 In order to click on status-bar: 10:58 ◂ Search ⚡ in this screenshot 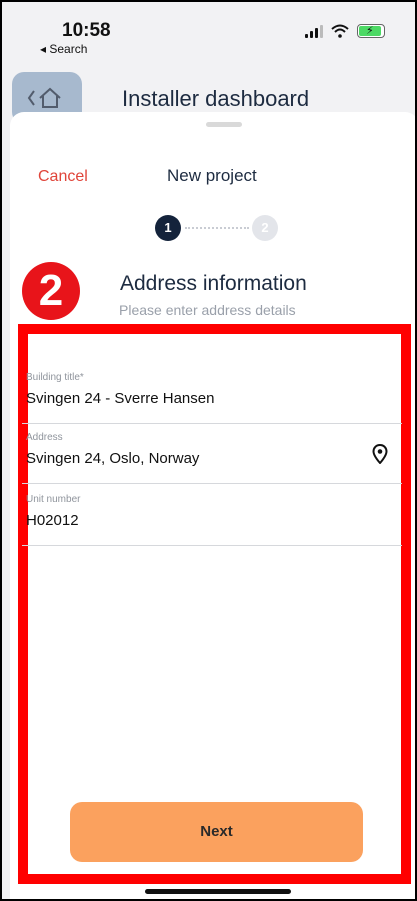, I will do `click(208, 32)`.